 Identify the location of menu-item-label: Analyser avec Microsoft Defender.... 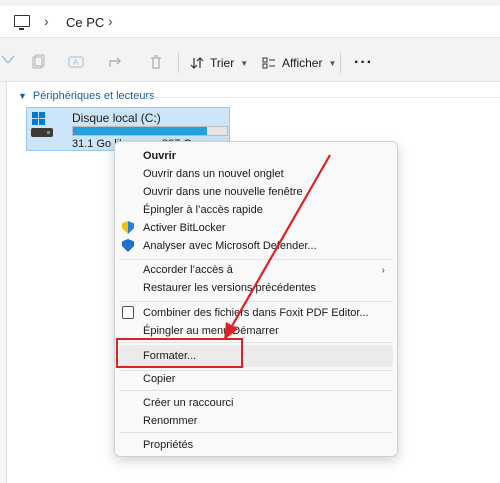
(230, 246).